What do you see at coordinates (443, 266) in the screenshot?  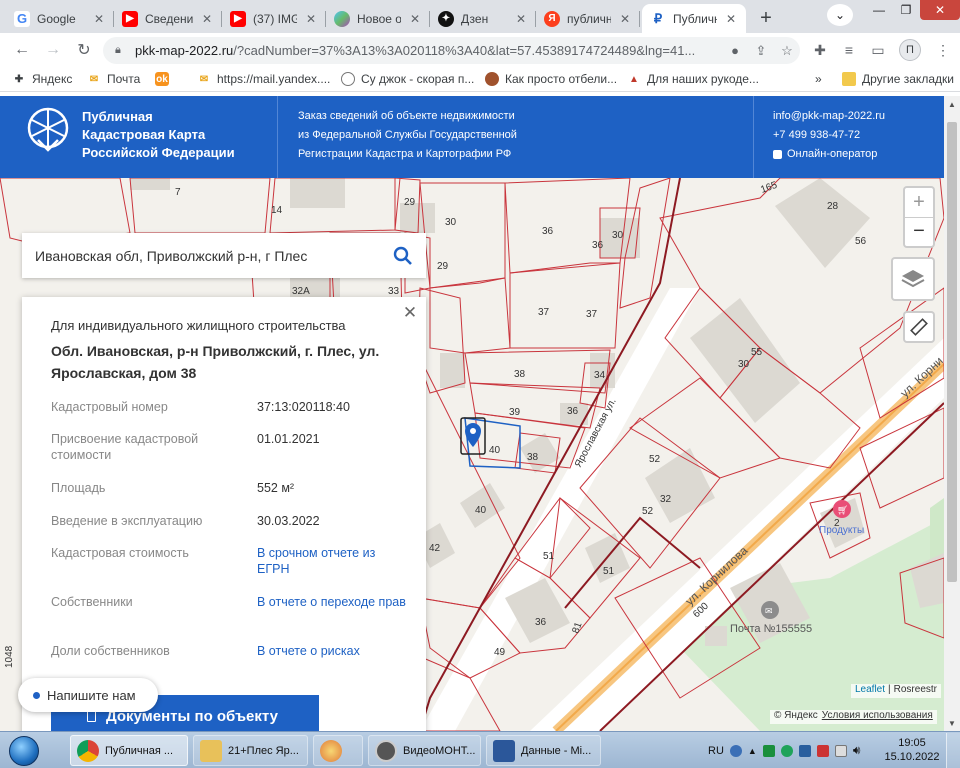 I see `map-label: 29` at bounding box center [443, 266].